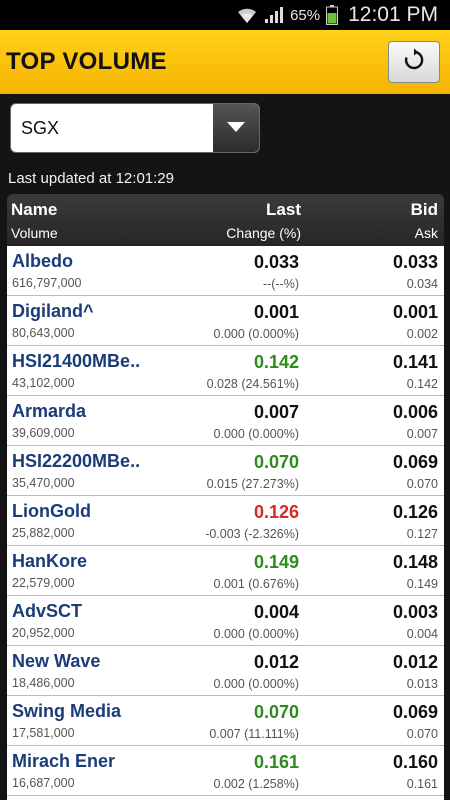  Describe the element at coordinates (415, 362) in the screenshot. I see `stock-bid: 0.141` at that location.